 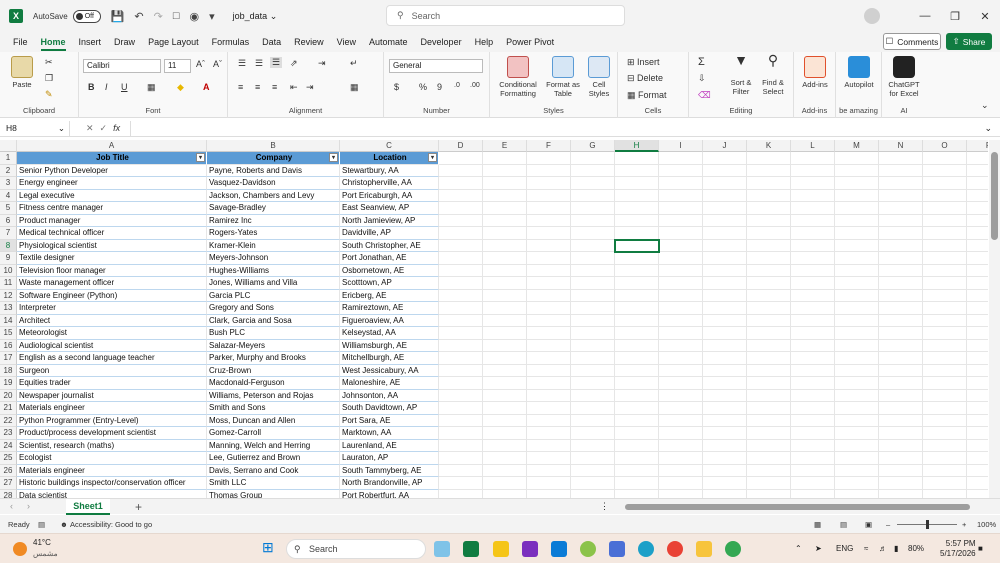 I want to click on table-cell: Audiological scientist, so click(x=112, y=345).